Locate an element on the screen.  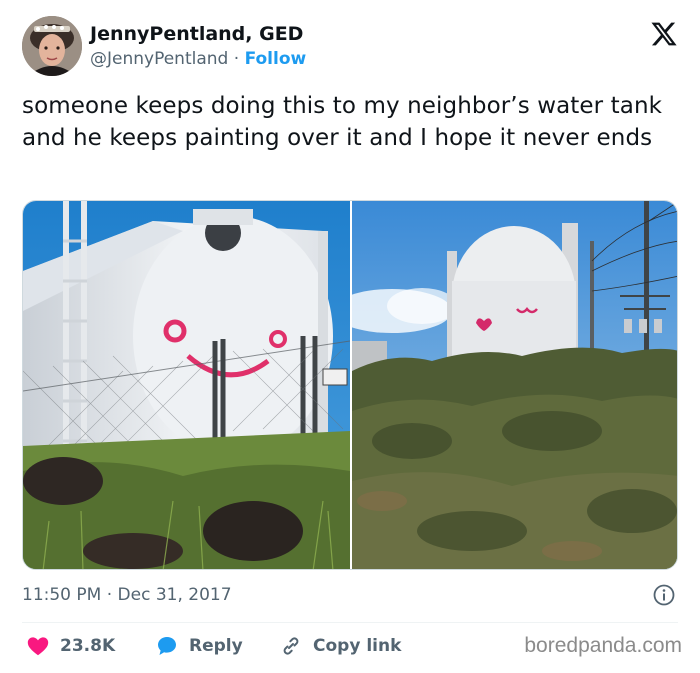
tweet-timestamp: 11:50 PM · Dec 31, 2017 is located at coordinates (127, 595).